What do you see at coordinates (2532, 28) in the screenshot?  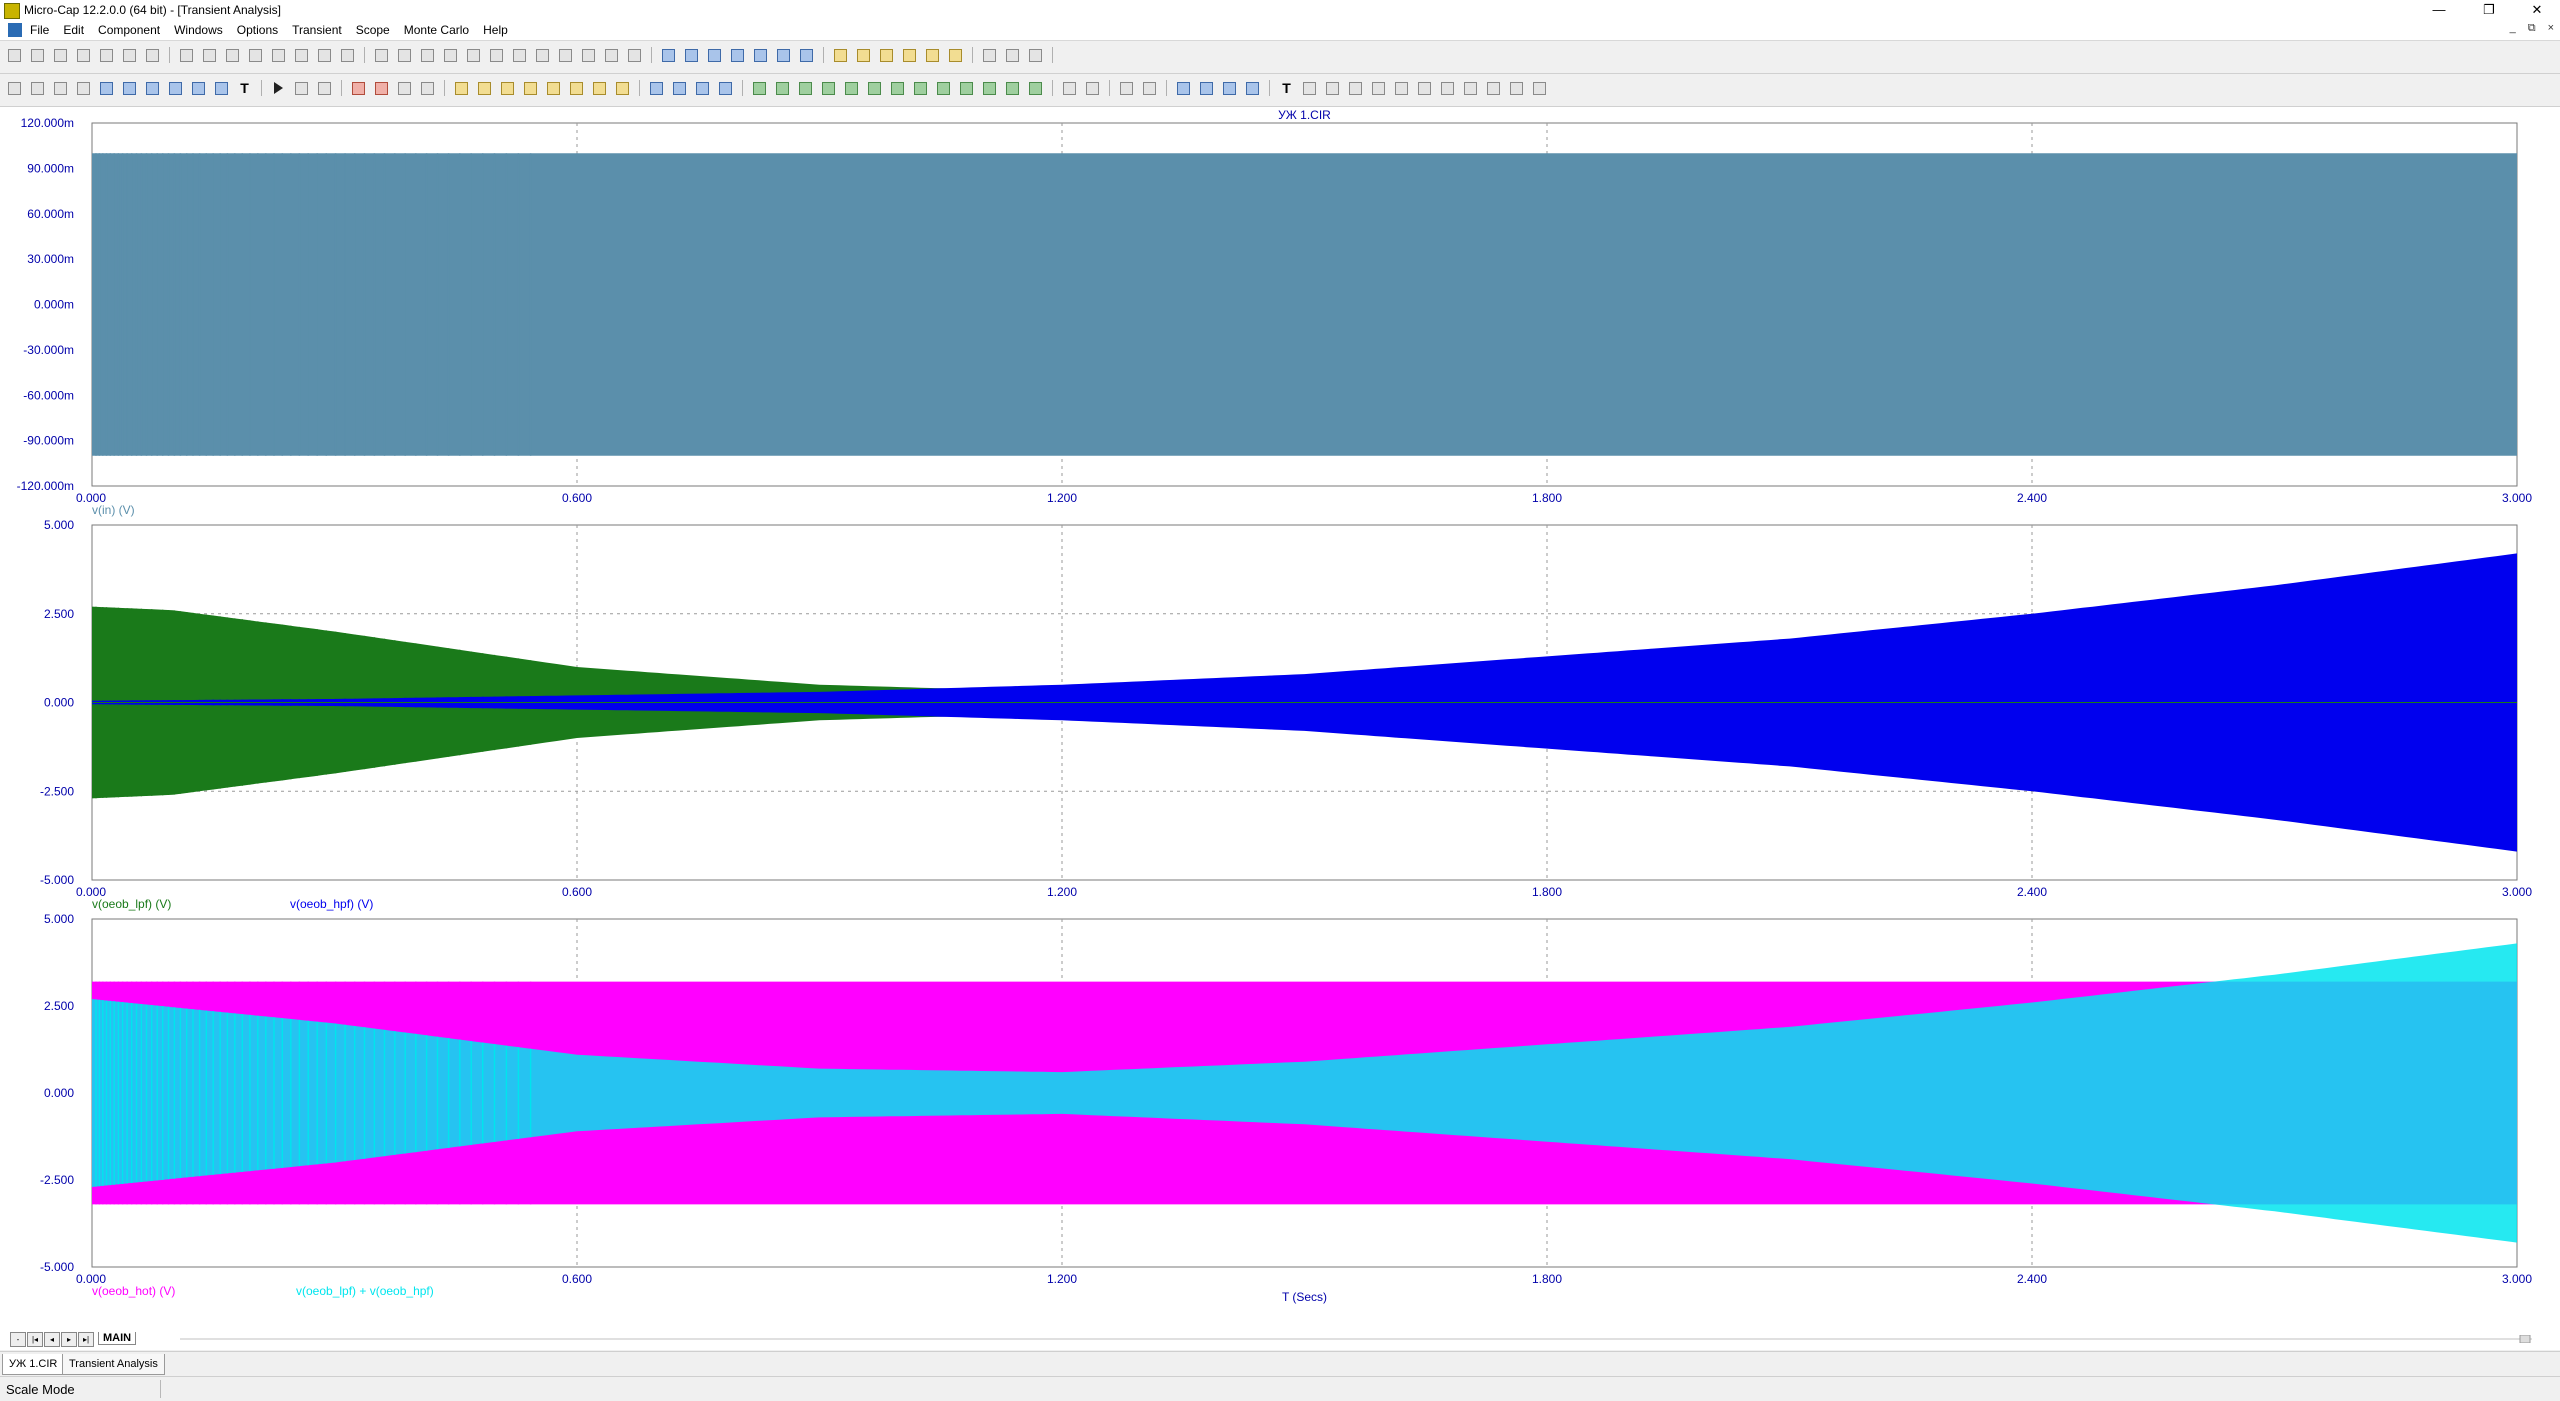 I see `mdi-restore-button: ⧉` at bounding box center [2532, 28].